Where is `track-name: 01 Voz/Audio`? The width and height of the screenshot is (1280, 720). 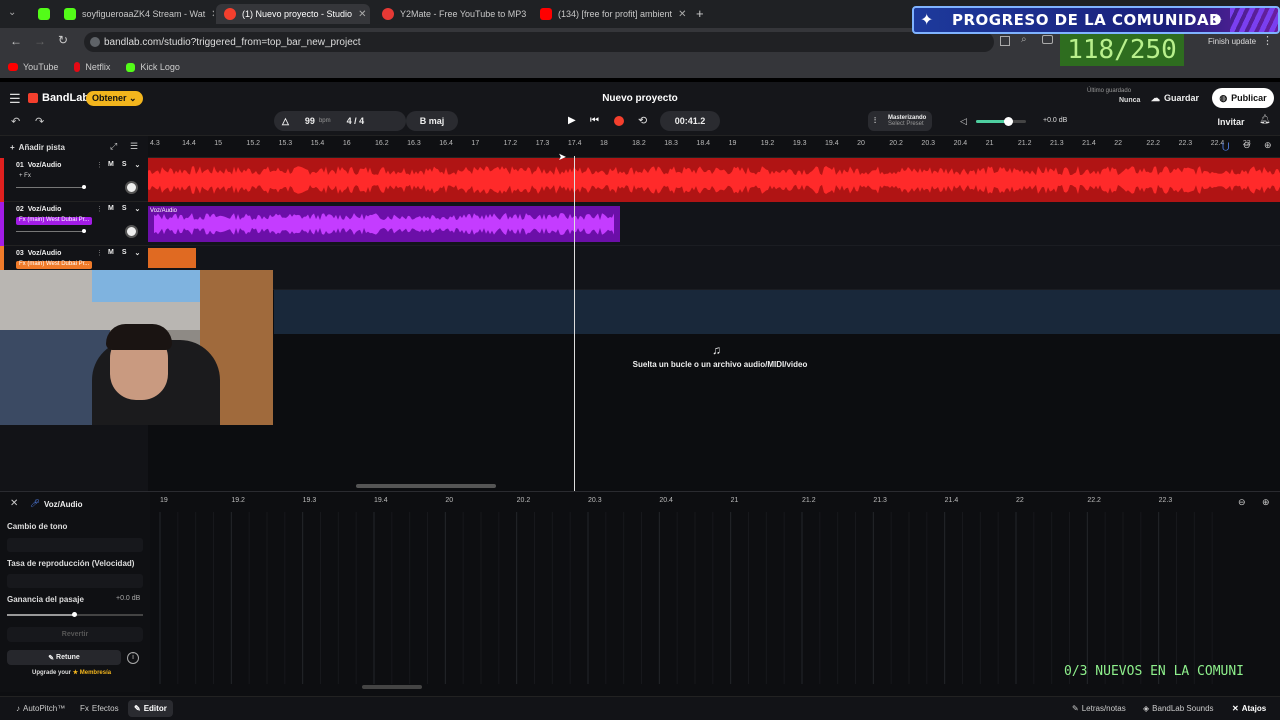 track-name: 01 Voz/Audio is located at coordinates (38, 165).